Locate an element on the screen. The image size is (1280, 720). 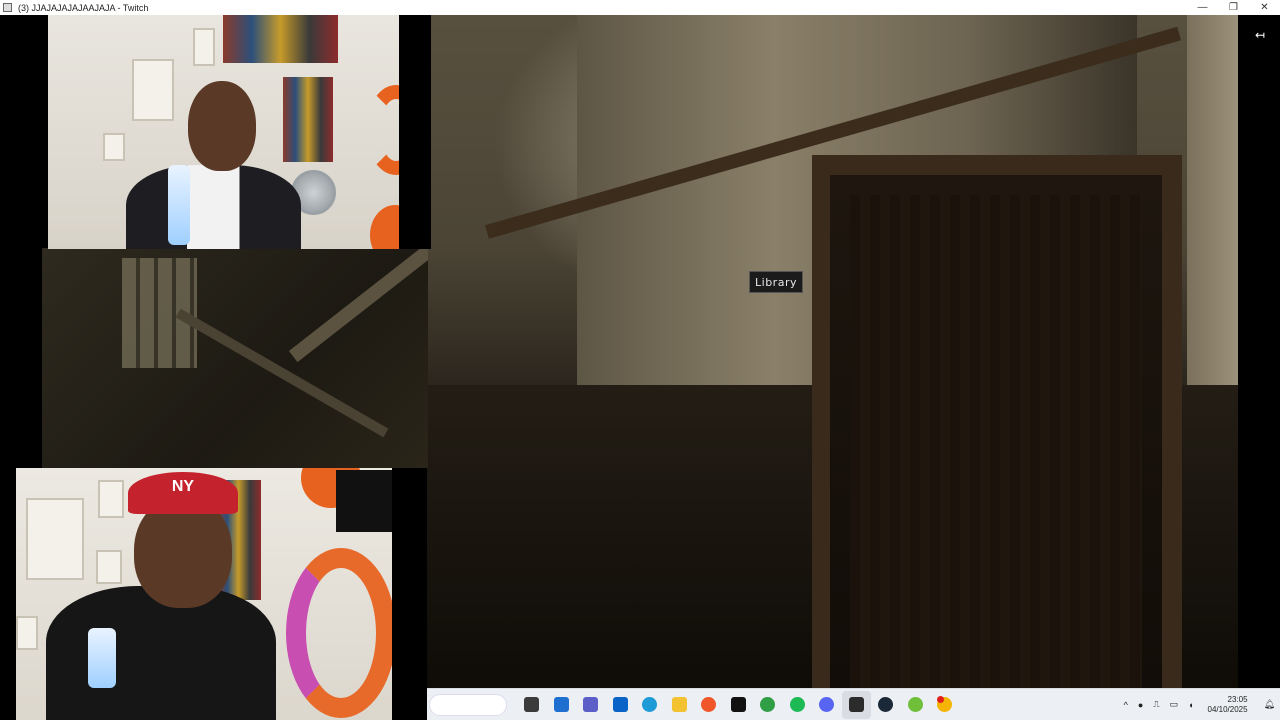
ny-cap: NY is located at coordinates (183, 493).